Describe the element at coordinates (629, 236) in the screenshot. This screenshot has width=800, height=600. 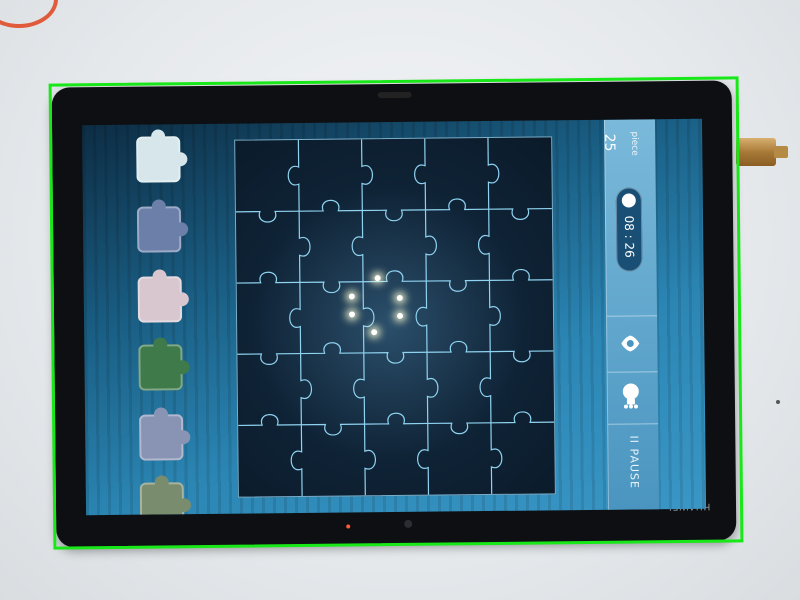
I see `timer-text: 08 : 26` at that location.